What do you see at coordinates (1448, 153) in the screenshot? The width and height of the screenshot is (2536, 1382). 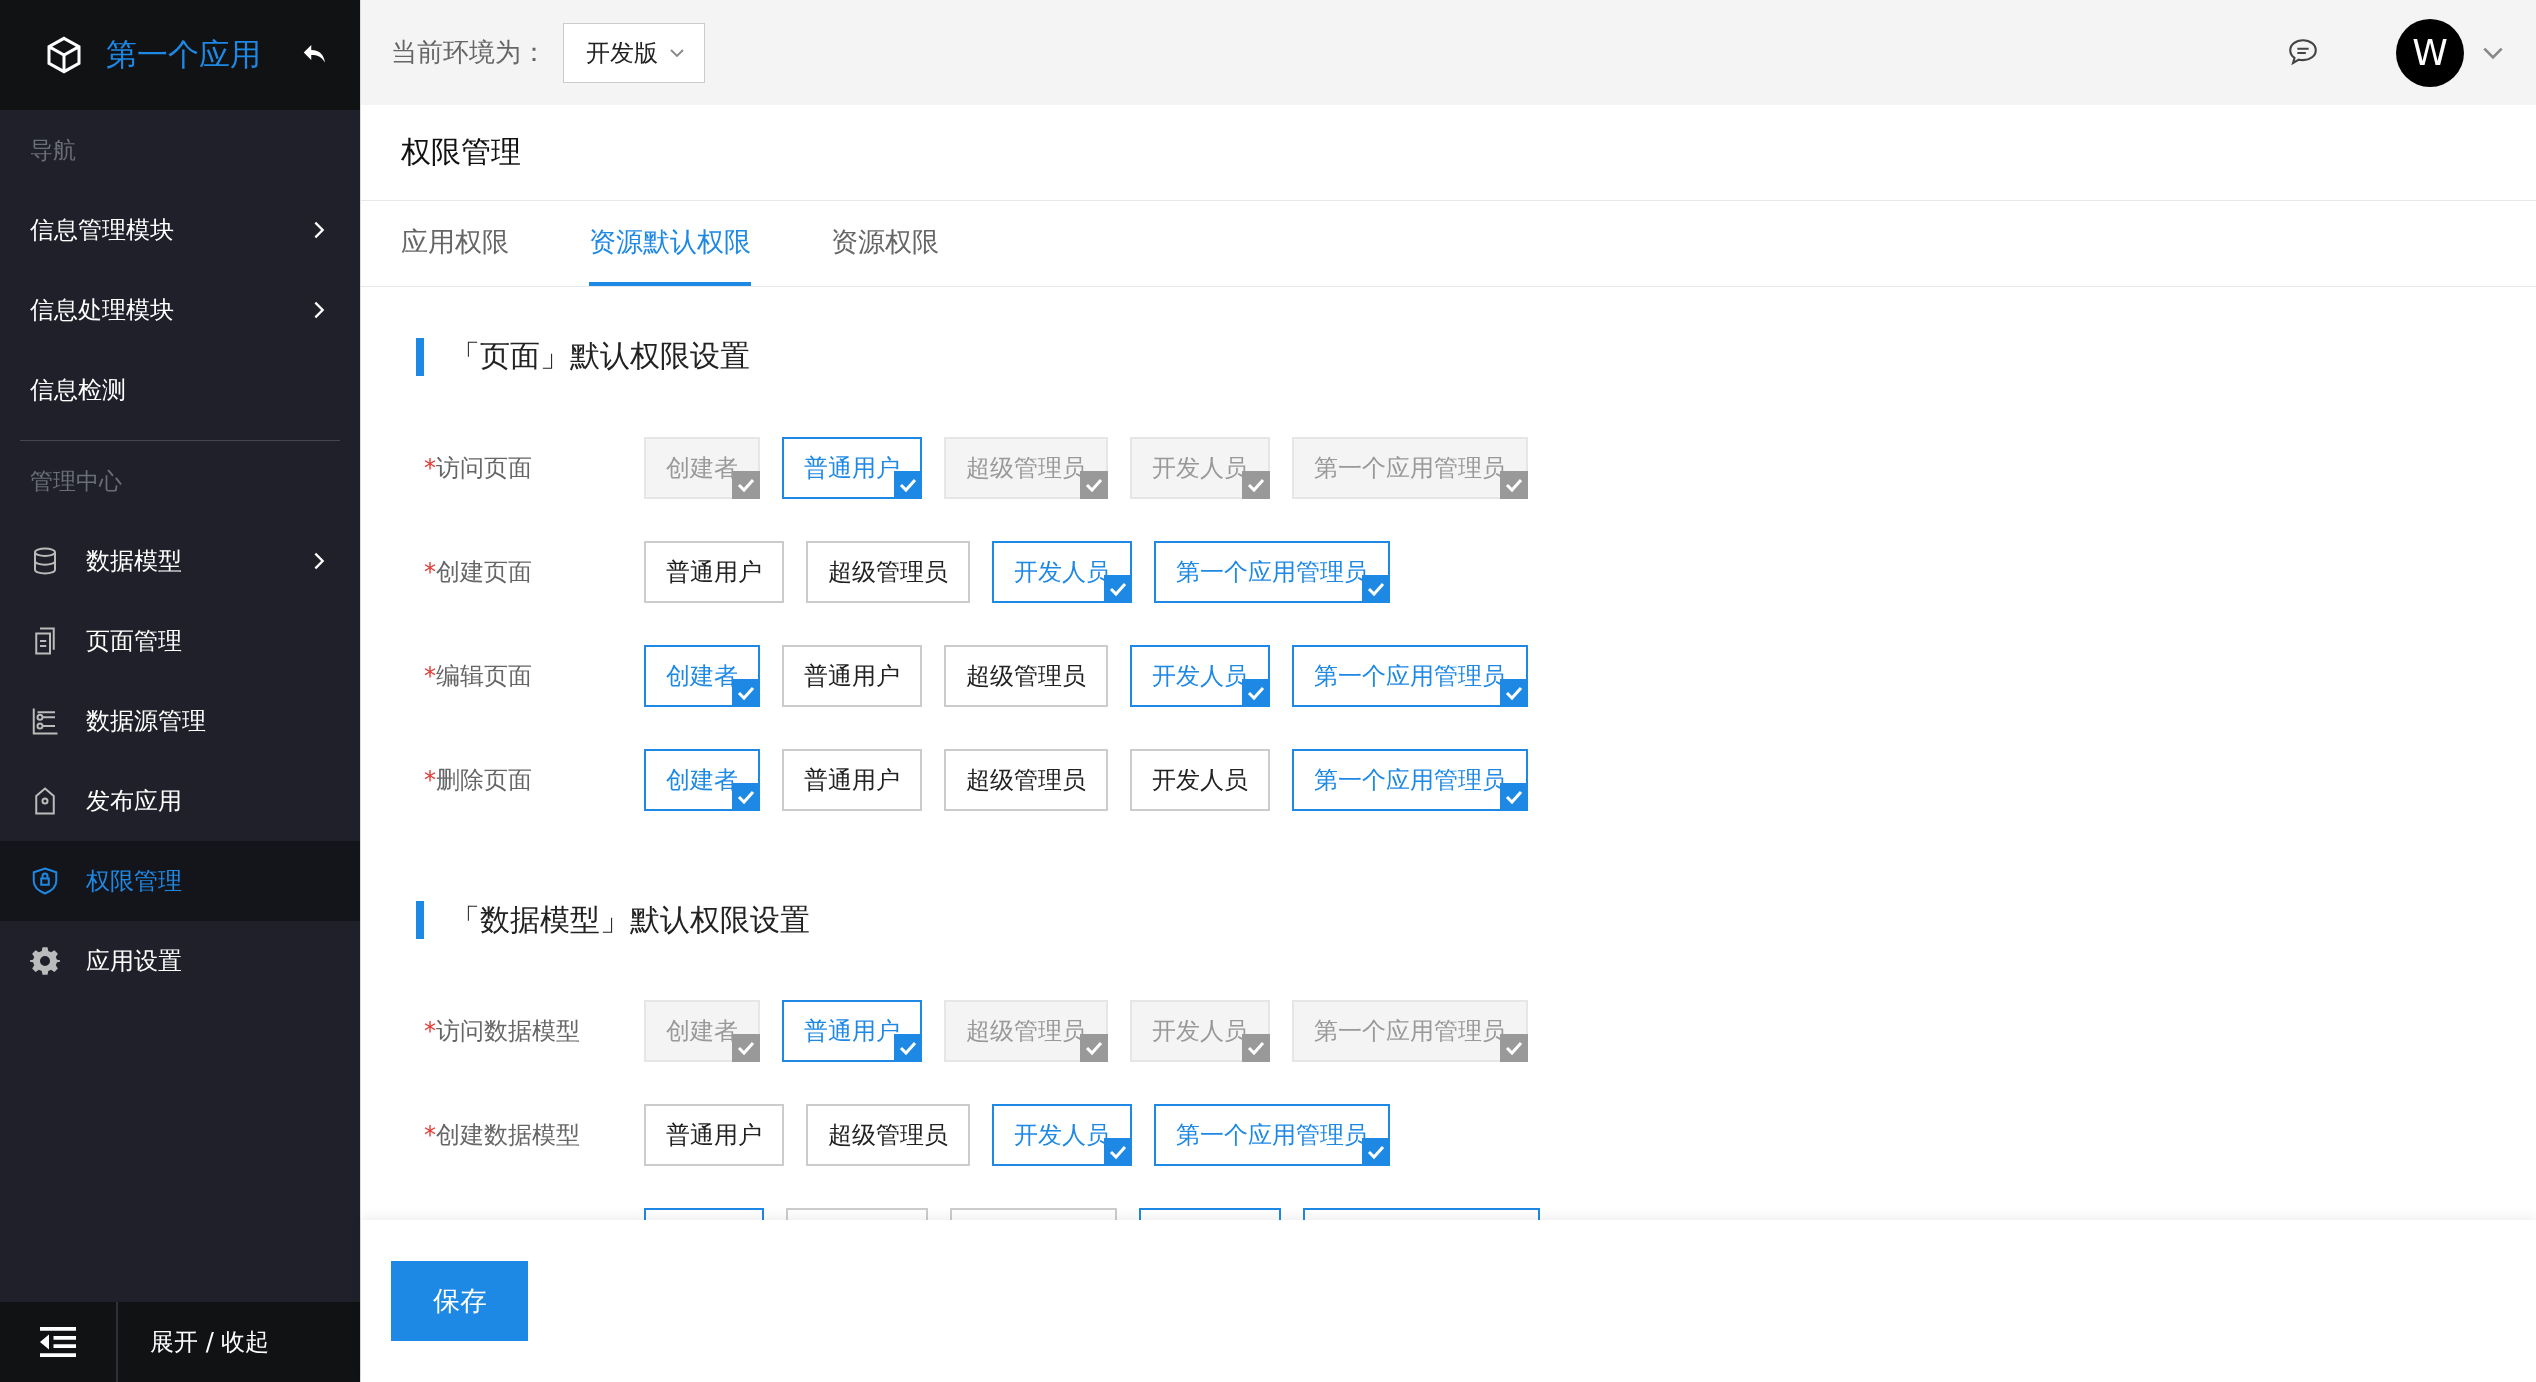 I see `page-title: 权限管理` at bounding box center [1448, 153].